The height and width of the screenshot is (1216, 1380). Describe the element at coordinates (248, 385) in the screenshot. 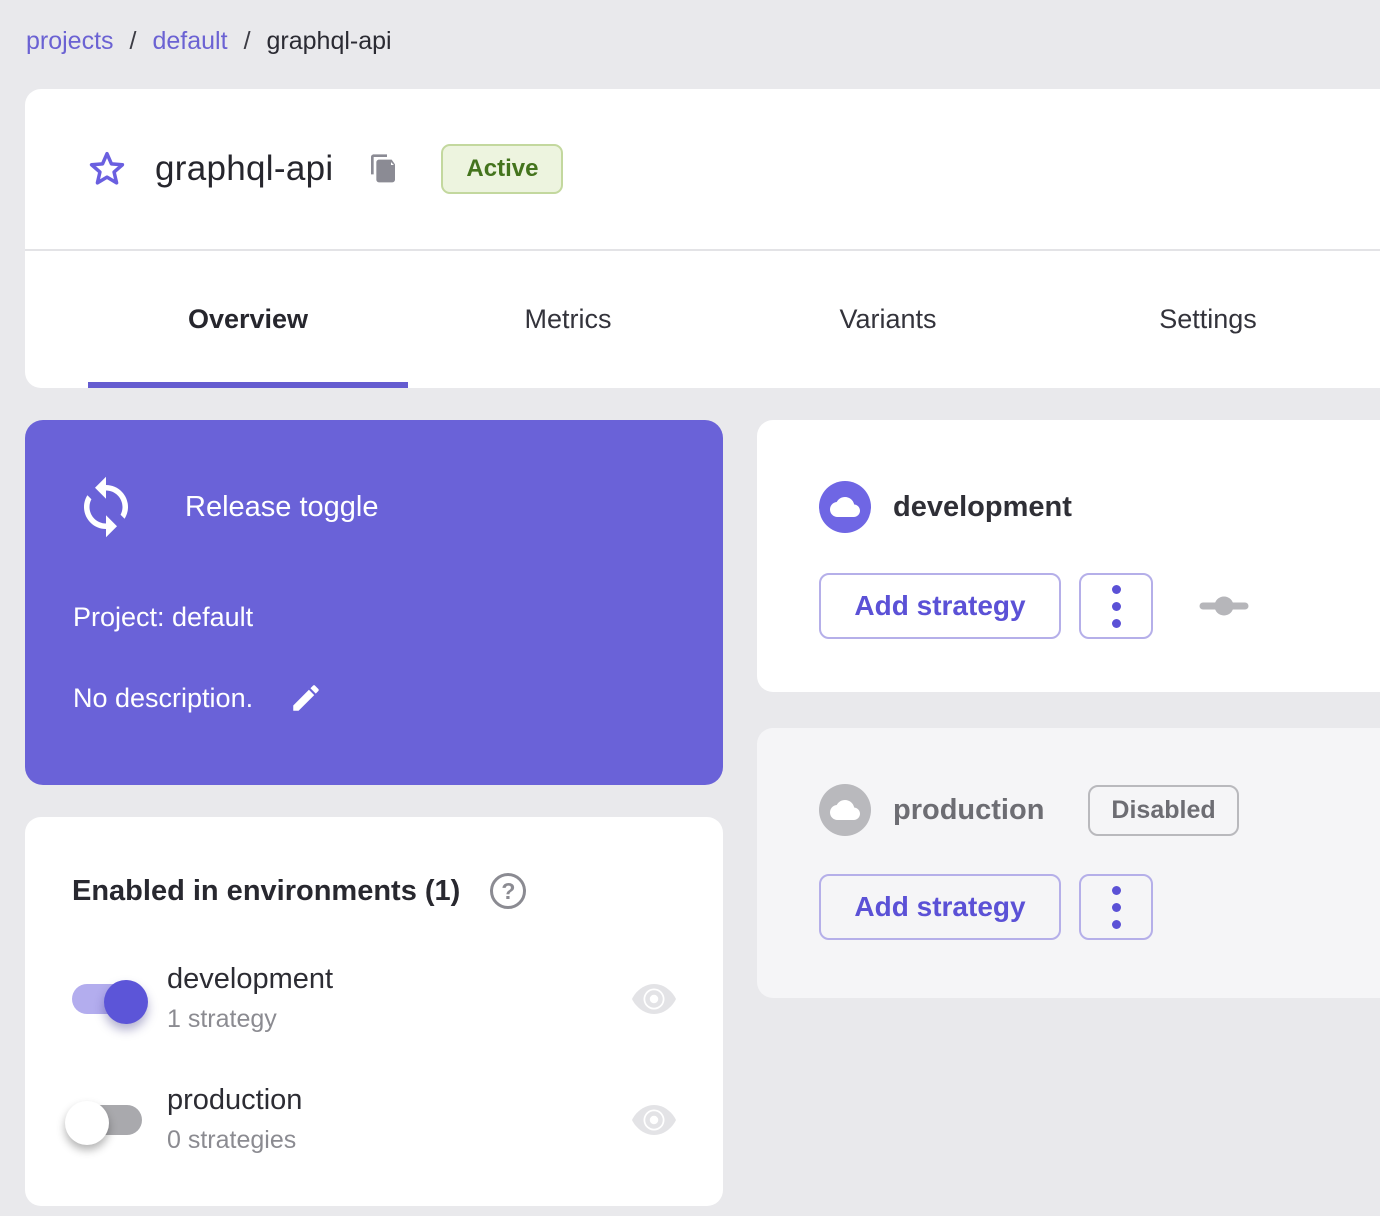

I see `active-tab-indicator` at that location.